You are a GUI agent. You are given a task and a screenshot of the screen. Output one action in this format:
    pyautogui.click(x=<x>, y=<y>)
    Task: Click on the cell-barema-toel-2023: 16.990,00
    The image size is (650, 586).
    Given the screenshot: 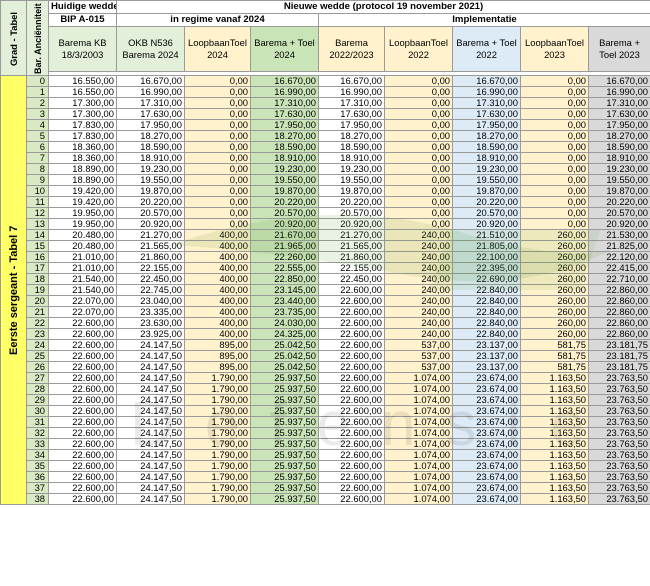 What is the action you would take?
    pyautogui.click(x=618, y=92)
    